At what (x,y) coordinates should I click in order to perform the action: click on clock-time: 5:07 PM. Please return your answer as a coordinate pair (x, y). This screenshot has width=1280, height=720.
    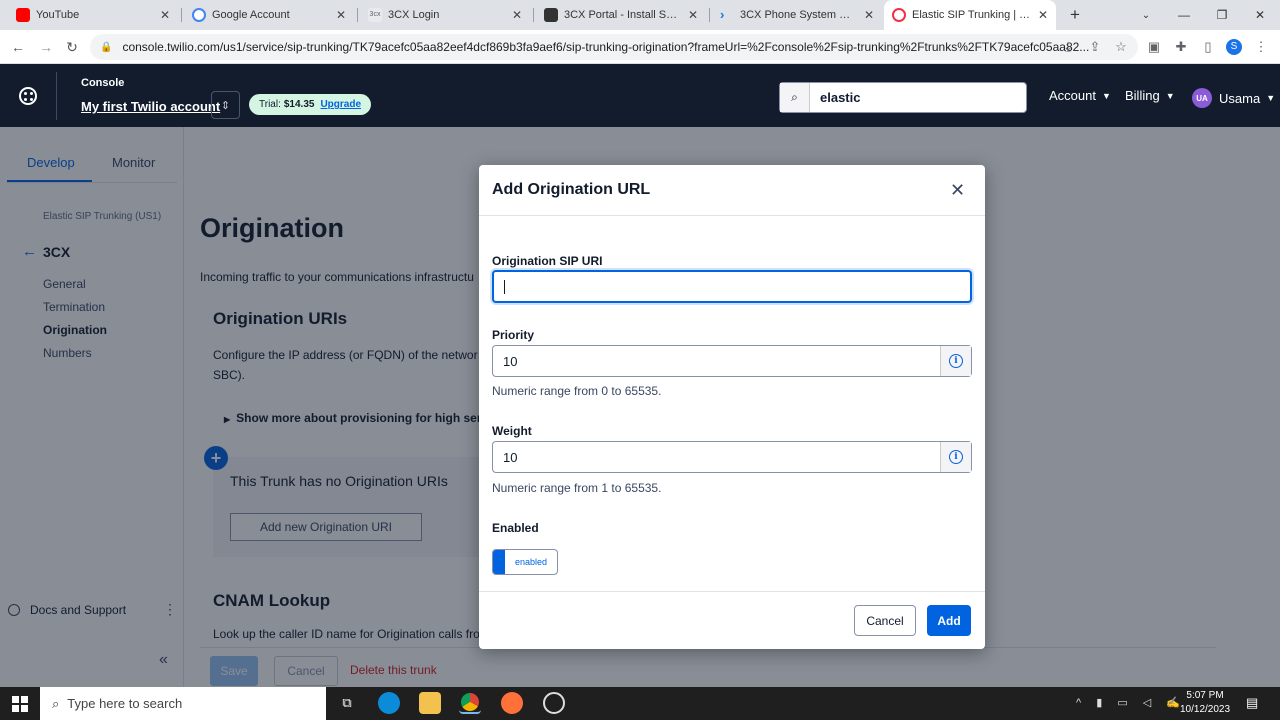
    Looking at the image, I should click on (1205, 695).